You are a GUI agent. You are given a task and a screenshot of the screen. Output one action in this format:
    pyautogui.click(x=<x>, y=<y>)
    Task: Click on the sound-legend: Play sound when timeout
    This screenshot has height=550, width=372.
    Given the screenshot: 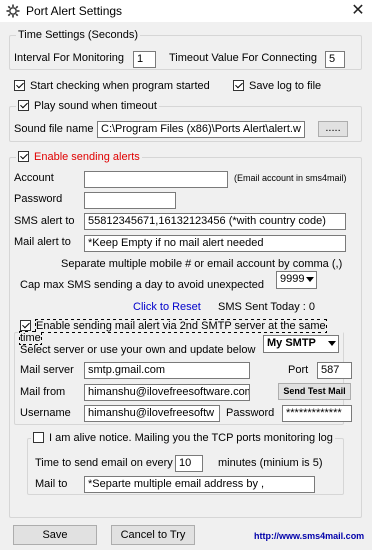 What is the action you would take?
    pyautogui.click(x=87, y=106)
    